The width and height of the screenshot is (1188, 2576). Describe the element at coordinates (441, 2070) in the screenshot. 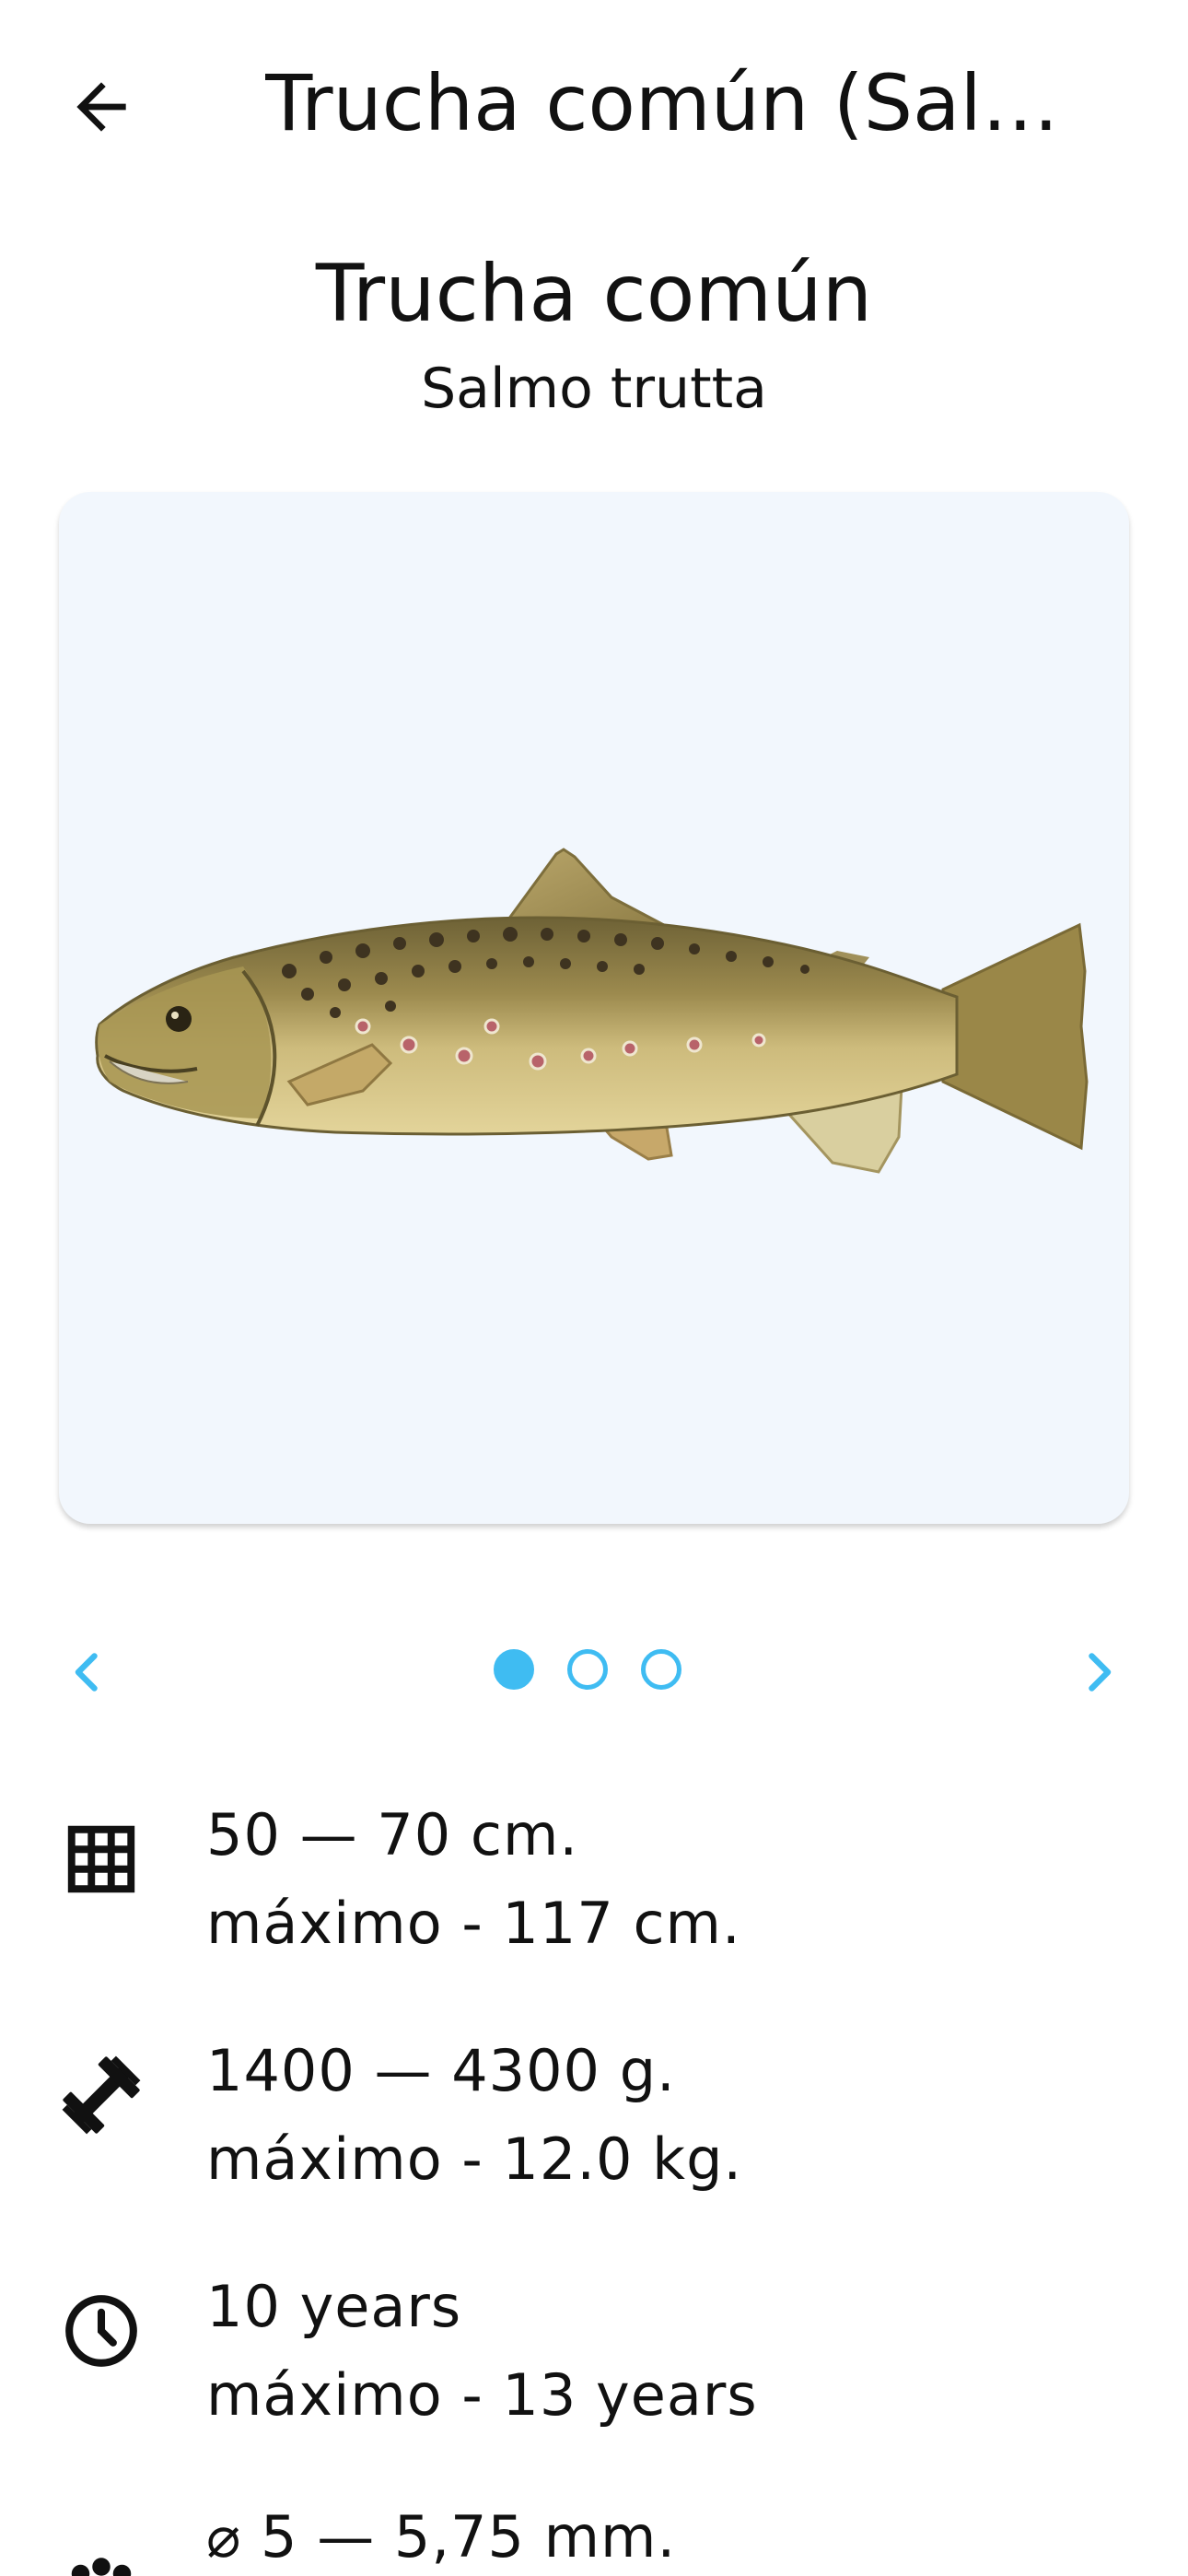

I see `weight-range: 1400 — 4300 g.` at that location.